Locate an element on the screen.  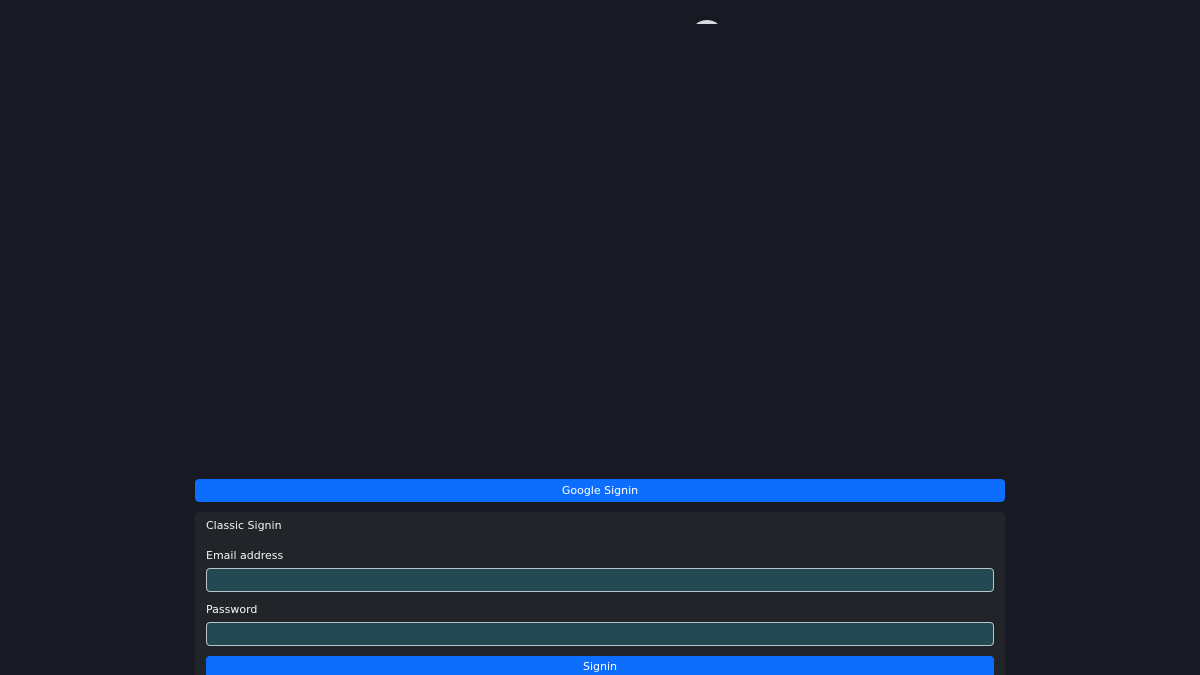
avatar-arc-icon is located at coordinates (707, 22).